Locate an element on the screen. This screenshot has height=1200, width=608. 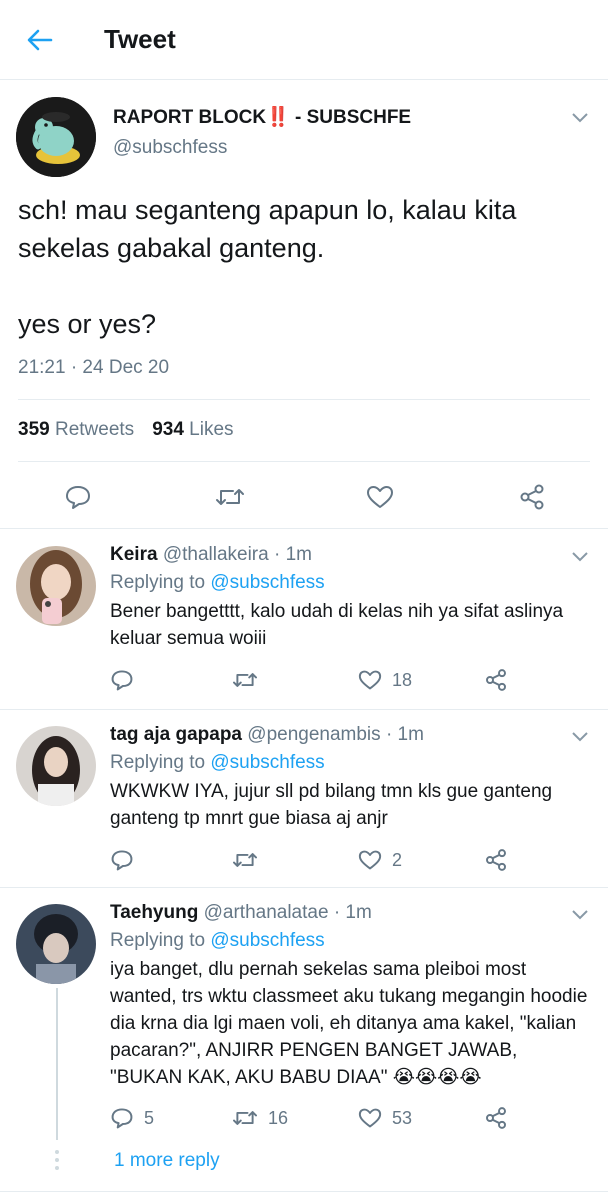
user-handle: @thallakeira is located at coordinates (216, 554).